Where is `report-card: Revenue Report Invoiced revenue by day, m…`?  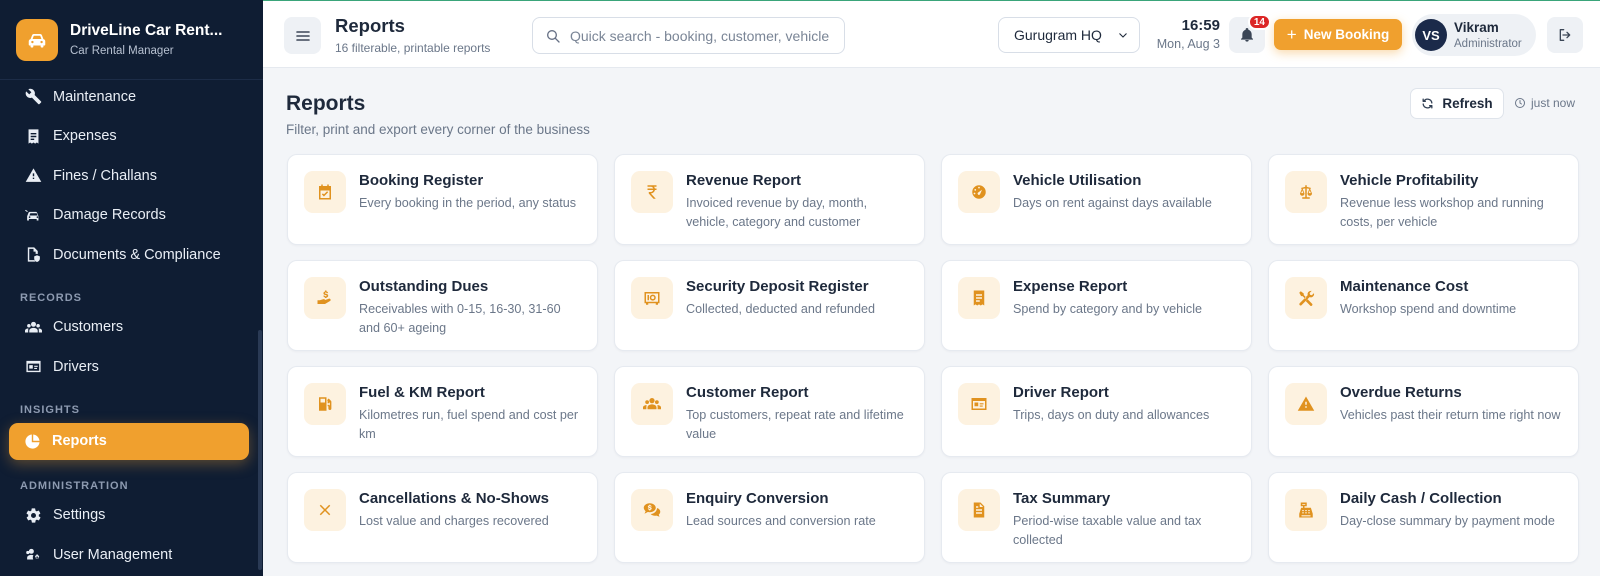 report-card: Revenue Report Invoiced revenue by day, m… is located at coordinates (769, 199).